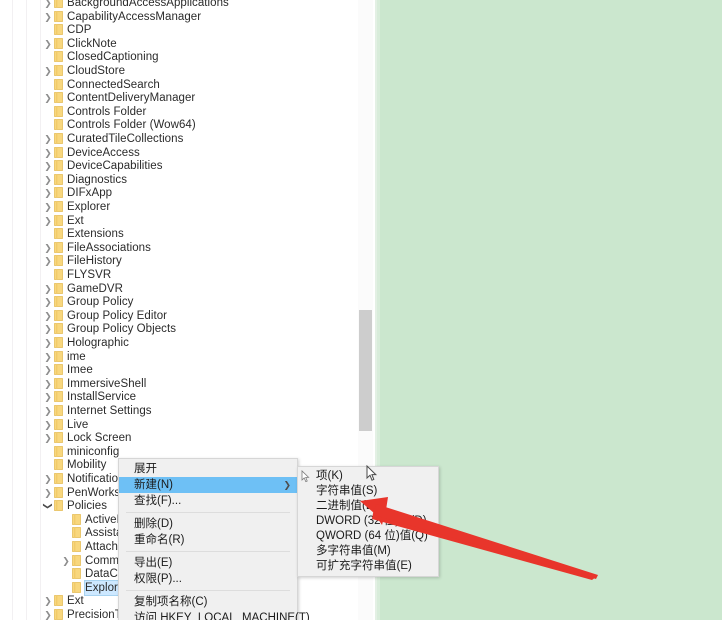 This screenshot has height=620, width=722. What do you see at coordinates (83, 316) in the screenshot?
I see `tree-item: ❯ Group Policy Editor` at bounding box center [83, 316].